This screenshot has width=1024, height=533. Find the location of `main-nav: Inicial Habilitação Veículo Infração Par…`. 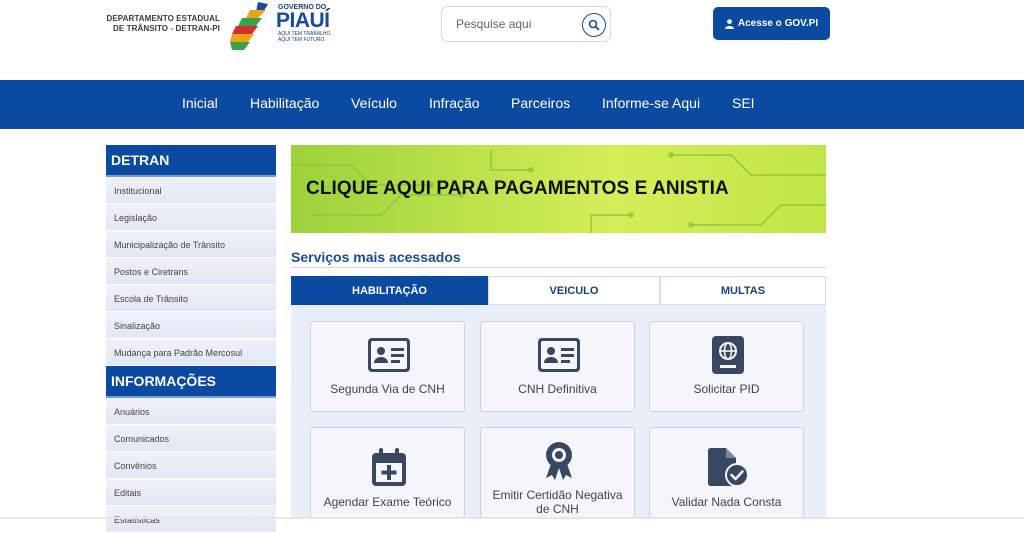

main-nav: Inicial Habilitação Veículo Infração Par… is located at coordinates (512, 104).